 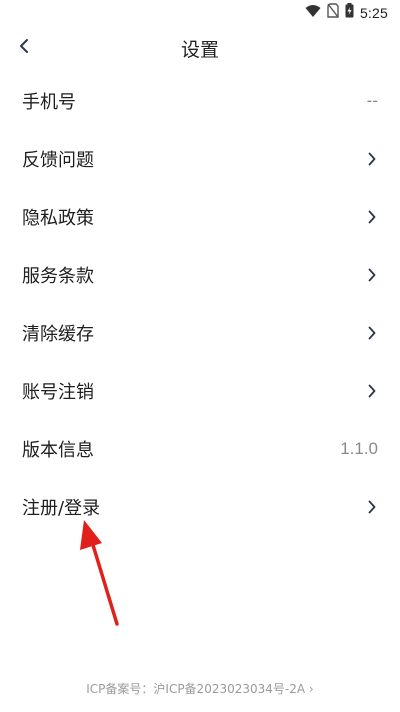 I want to click on settings-item-label: 注册/登录, so click(x=61, y=508).